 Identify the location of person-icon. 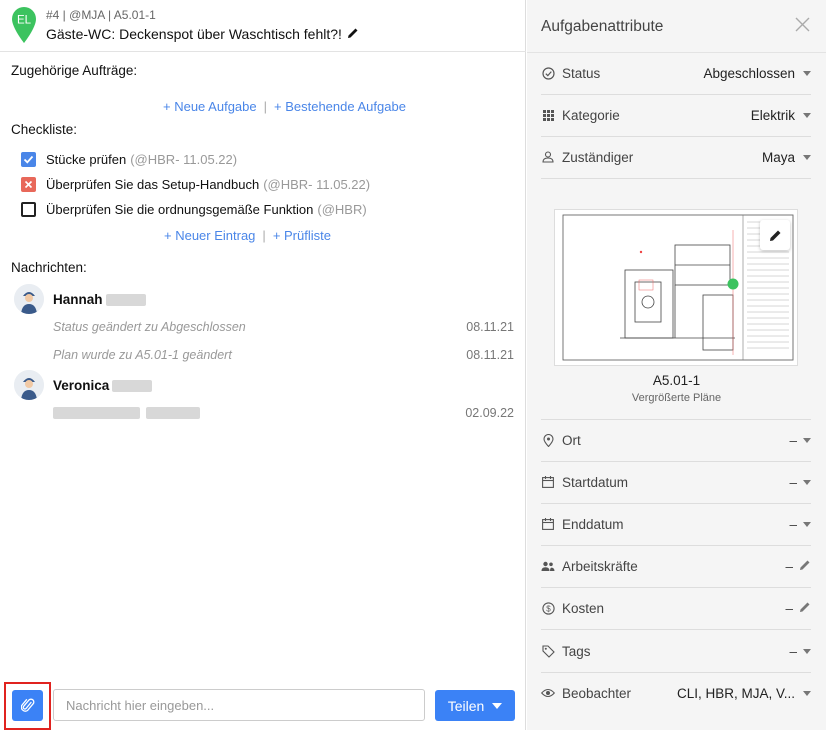
(548, 157).